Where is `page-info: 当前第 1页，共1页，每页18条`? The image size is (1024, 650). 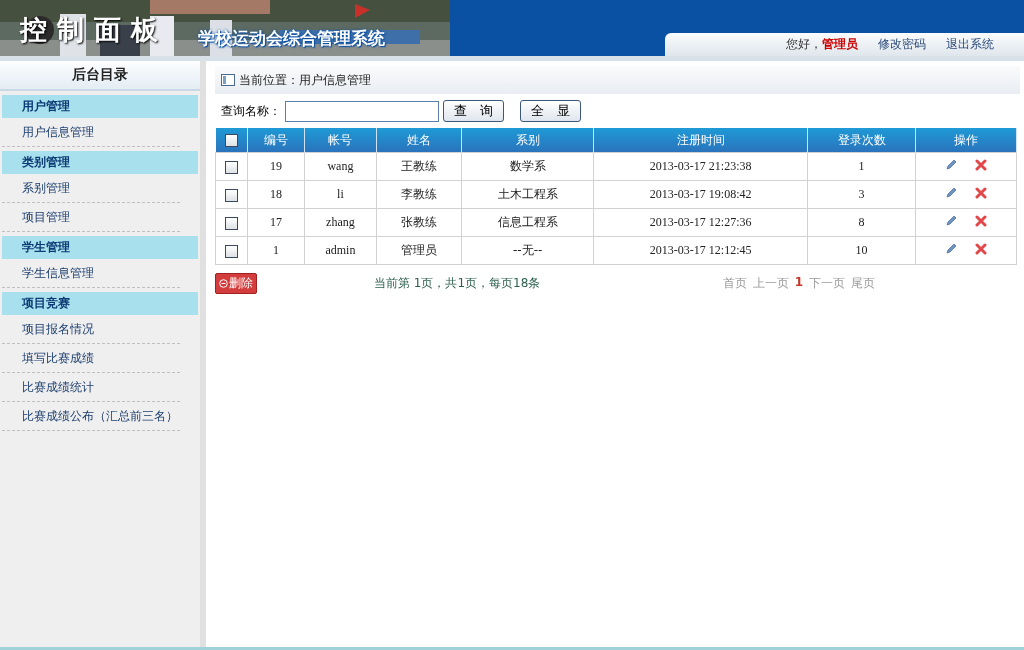
page-info: 当前第 1页，共1页，每页18条 is located at coordinates (457, 283).